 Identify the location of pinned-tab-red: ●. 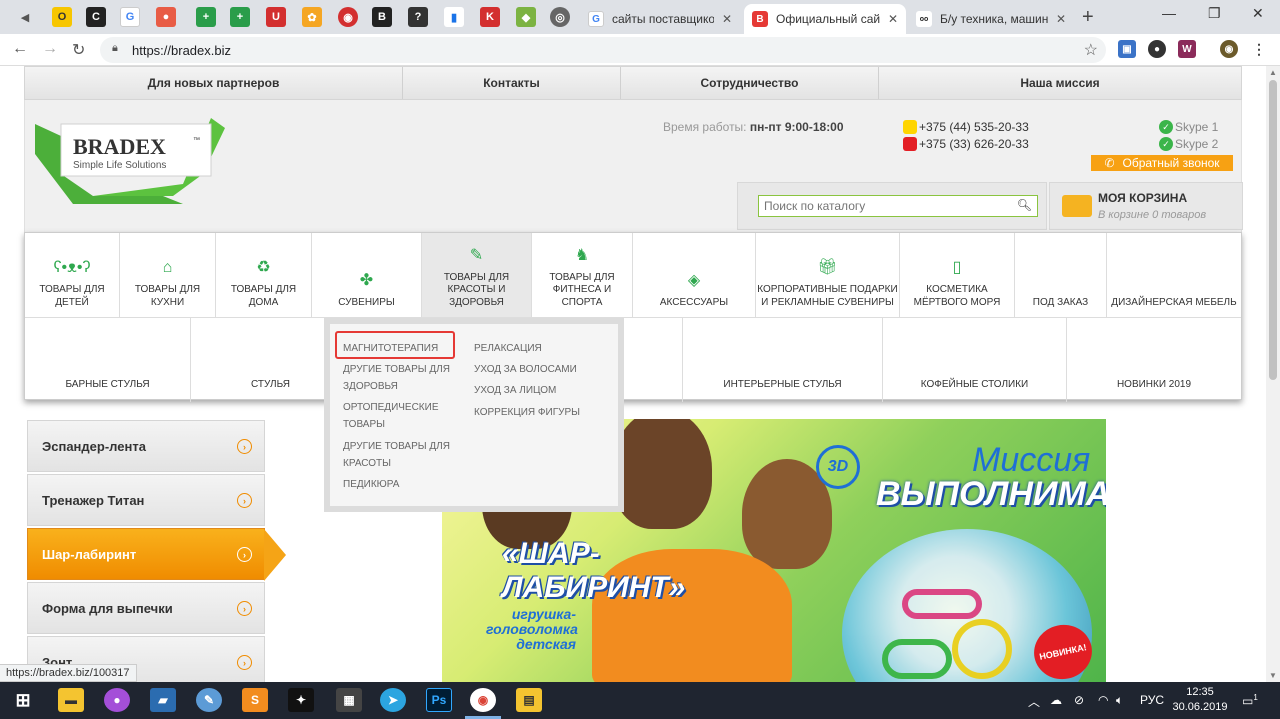
(166, 17).